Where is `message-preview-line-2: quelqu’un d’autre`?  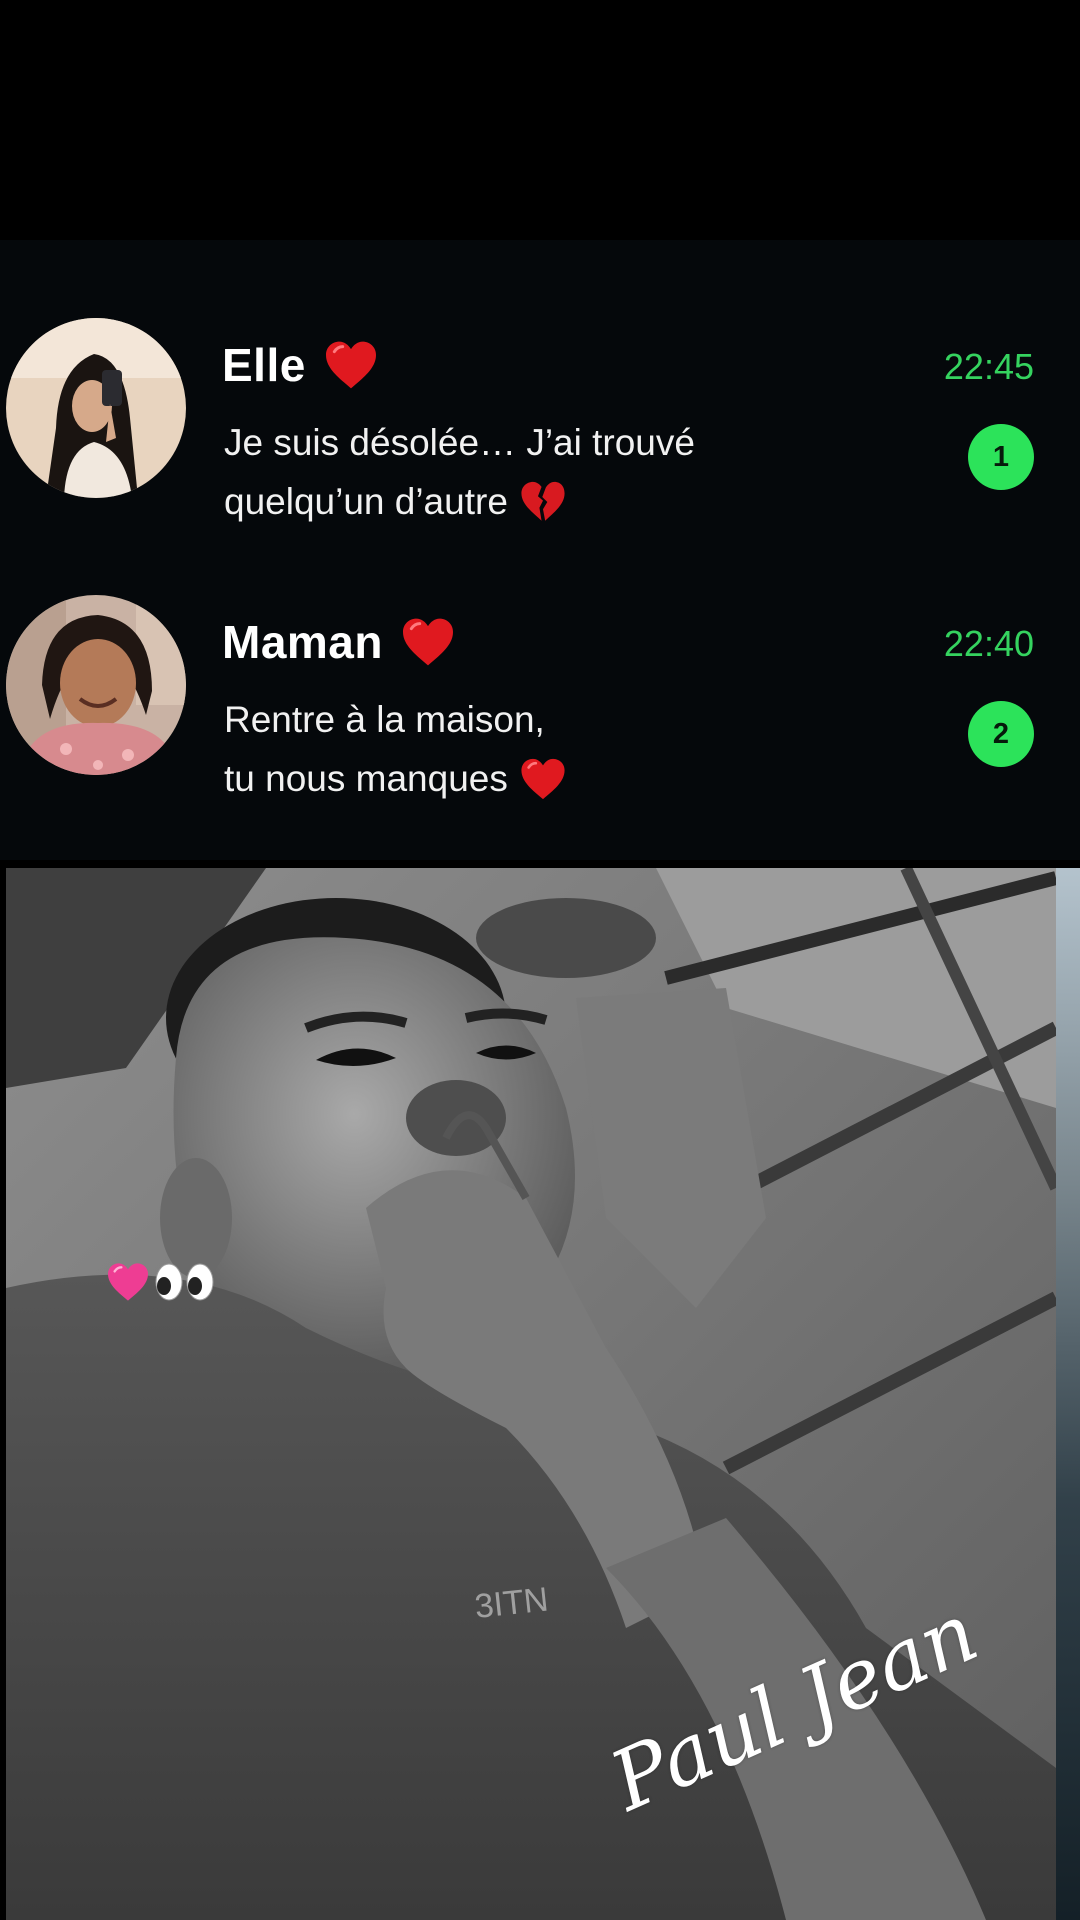 message-preview-line-2: quelqu’un d’autre is located at coordinates (395, 502).